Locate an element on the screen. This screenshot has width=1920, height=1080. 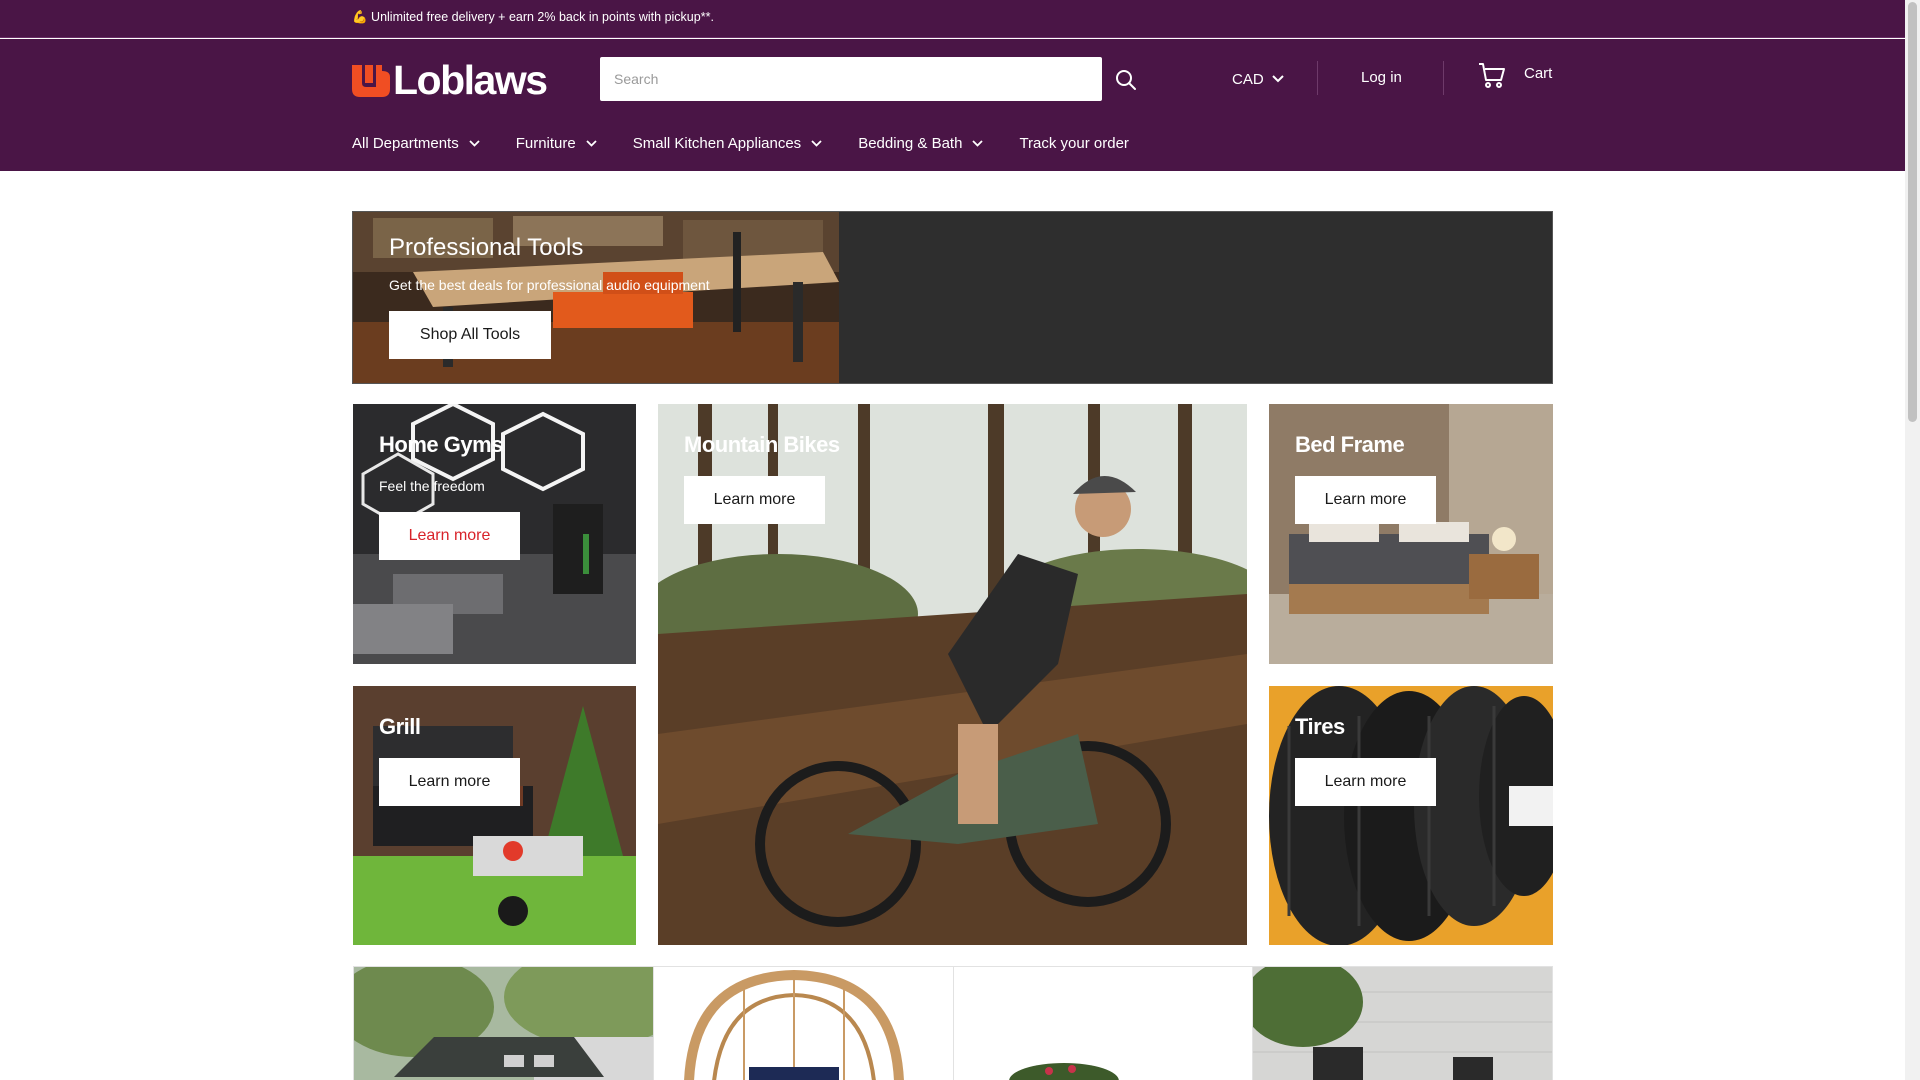
product-card-egg-chair is located at coordinates (803, 1023).